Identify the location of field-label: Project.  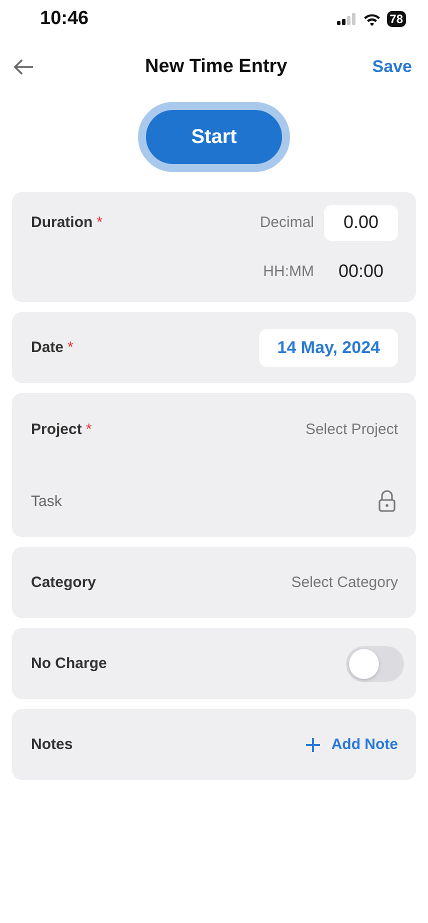
(56, 429).